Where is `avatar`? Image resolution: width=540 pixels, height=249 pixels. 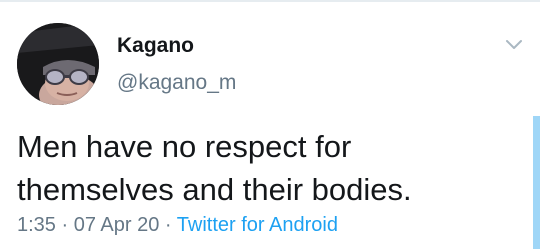
avatar is located at coordinates (58, 64).